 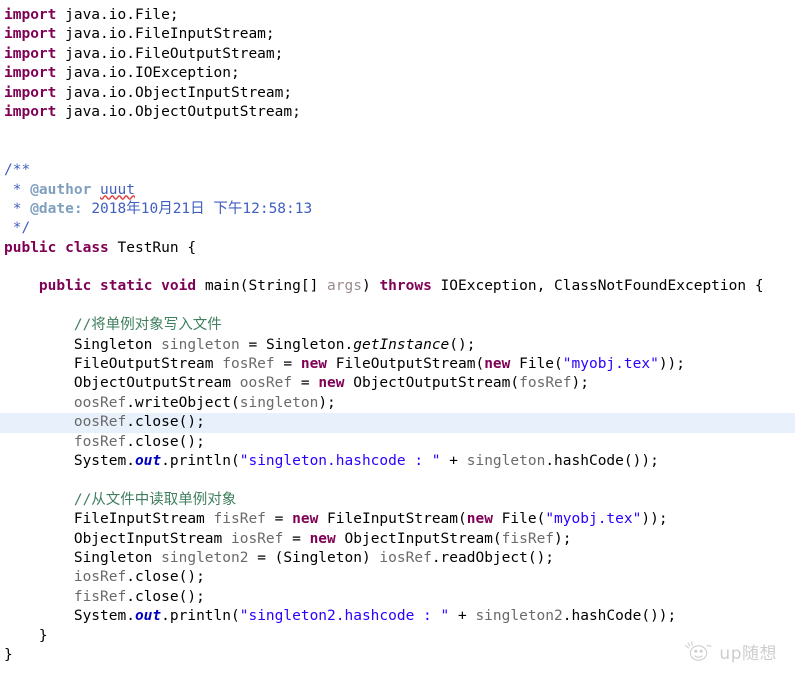 I want to click on string-literal-filename: "myobj.tex", so click(x=593, y=519).